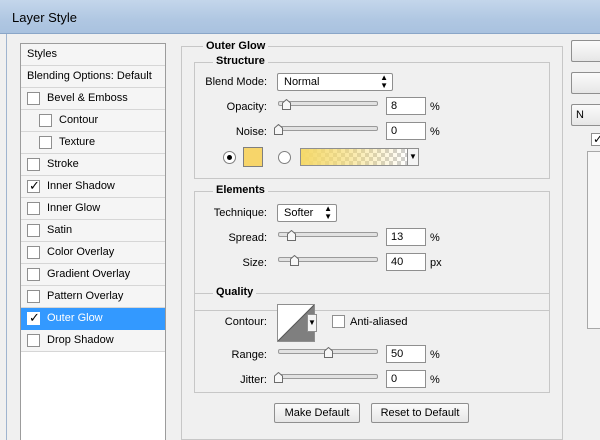 This screenshot has height=440, width=600. Describe the element at coordinates (77, 142) in the screenshot. I see `style-item-label: Texture` at that location.